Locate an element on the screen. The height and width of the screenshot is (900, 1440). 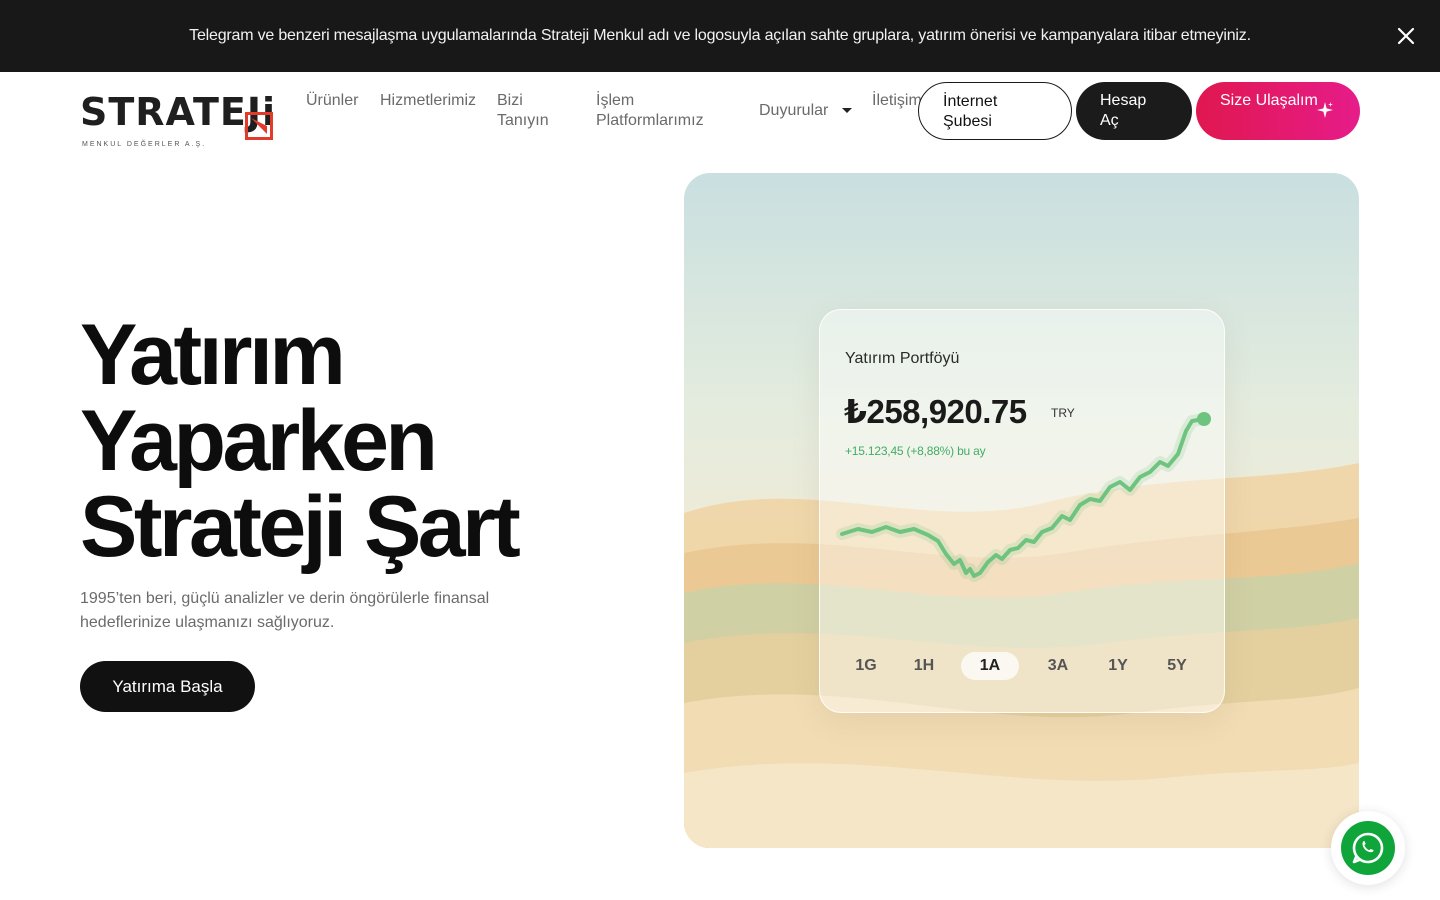
range-tab-5y: 5Y is located at coordinates (1177, 666).